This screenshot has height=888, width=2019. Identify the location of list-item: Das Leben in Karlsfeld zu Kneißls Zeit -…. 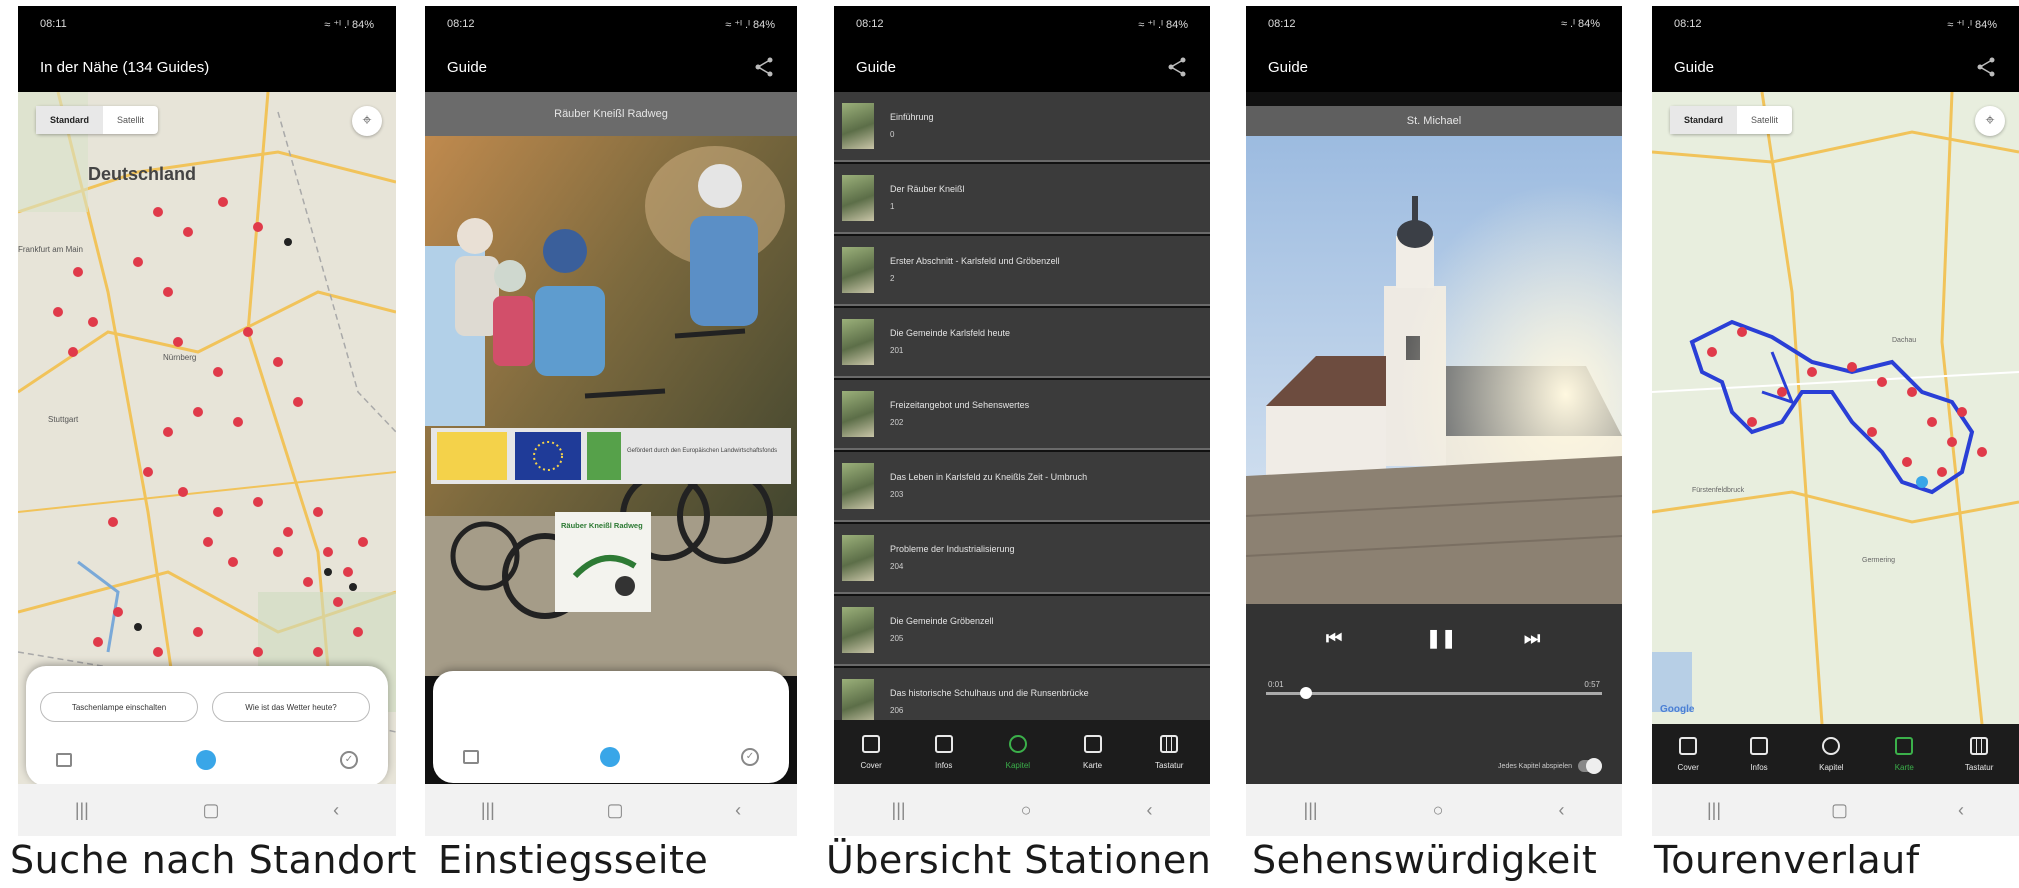
(1022, 487).